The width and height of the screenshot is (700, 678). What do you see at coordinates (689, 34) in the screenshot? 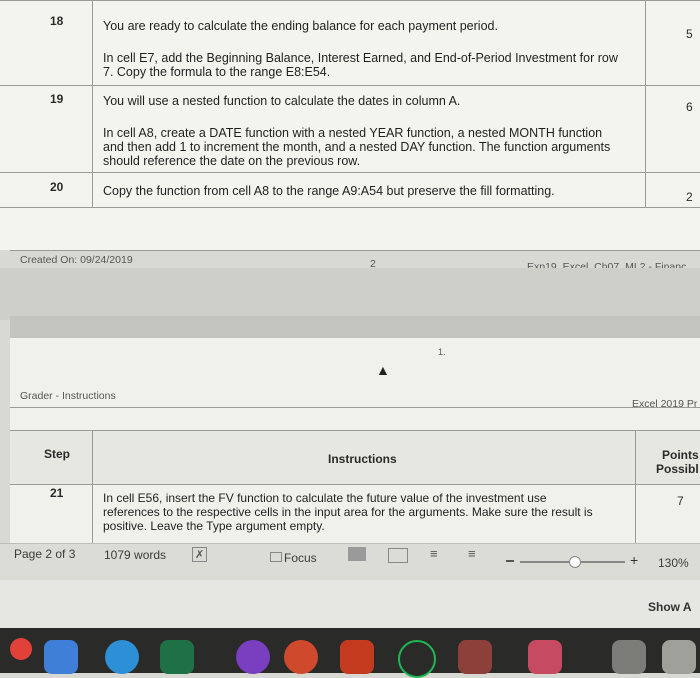
I see `points-value: 5` at bounding box center [689, 34].